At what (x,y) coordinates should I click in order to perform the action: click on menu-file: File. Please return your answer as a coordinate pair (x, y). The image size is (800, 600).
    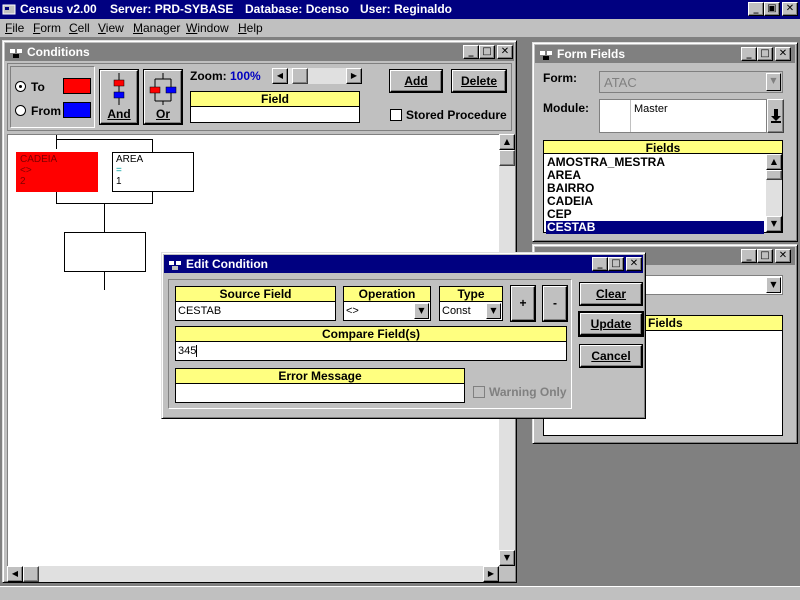
    Looking at the image, I should click on (14, 28).